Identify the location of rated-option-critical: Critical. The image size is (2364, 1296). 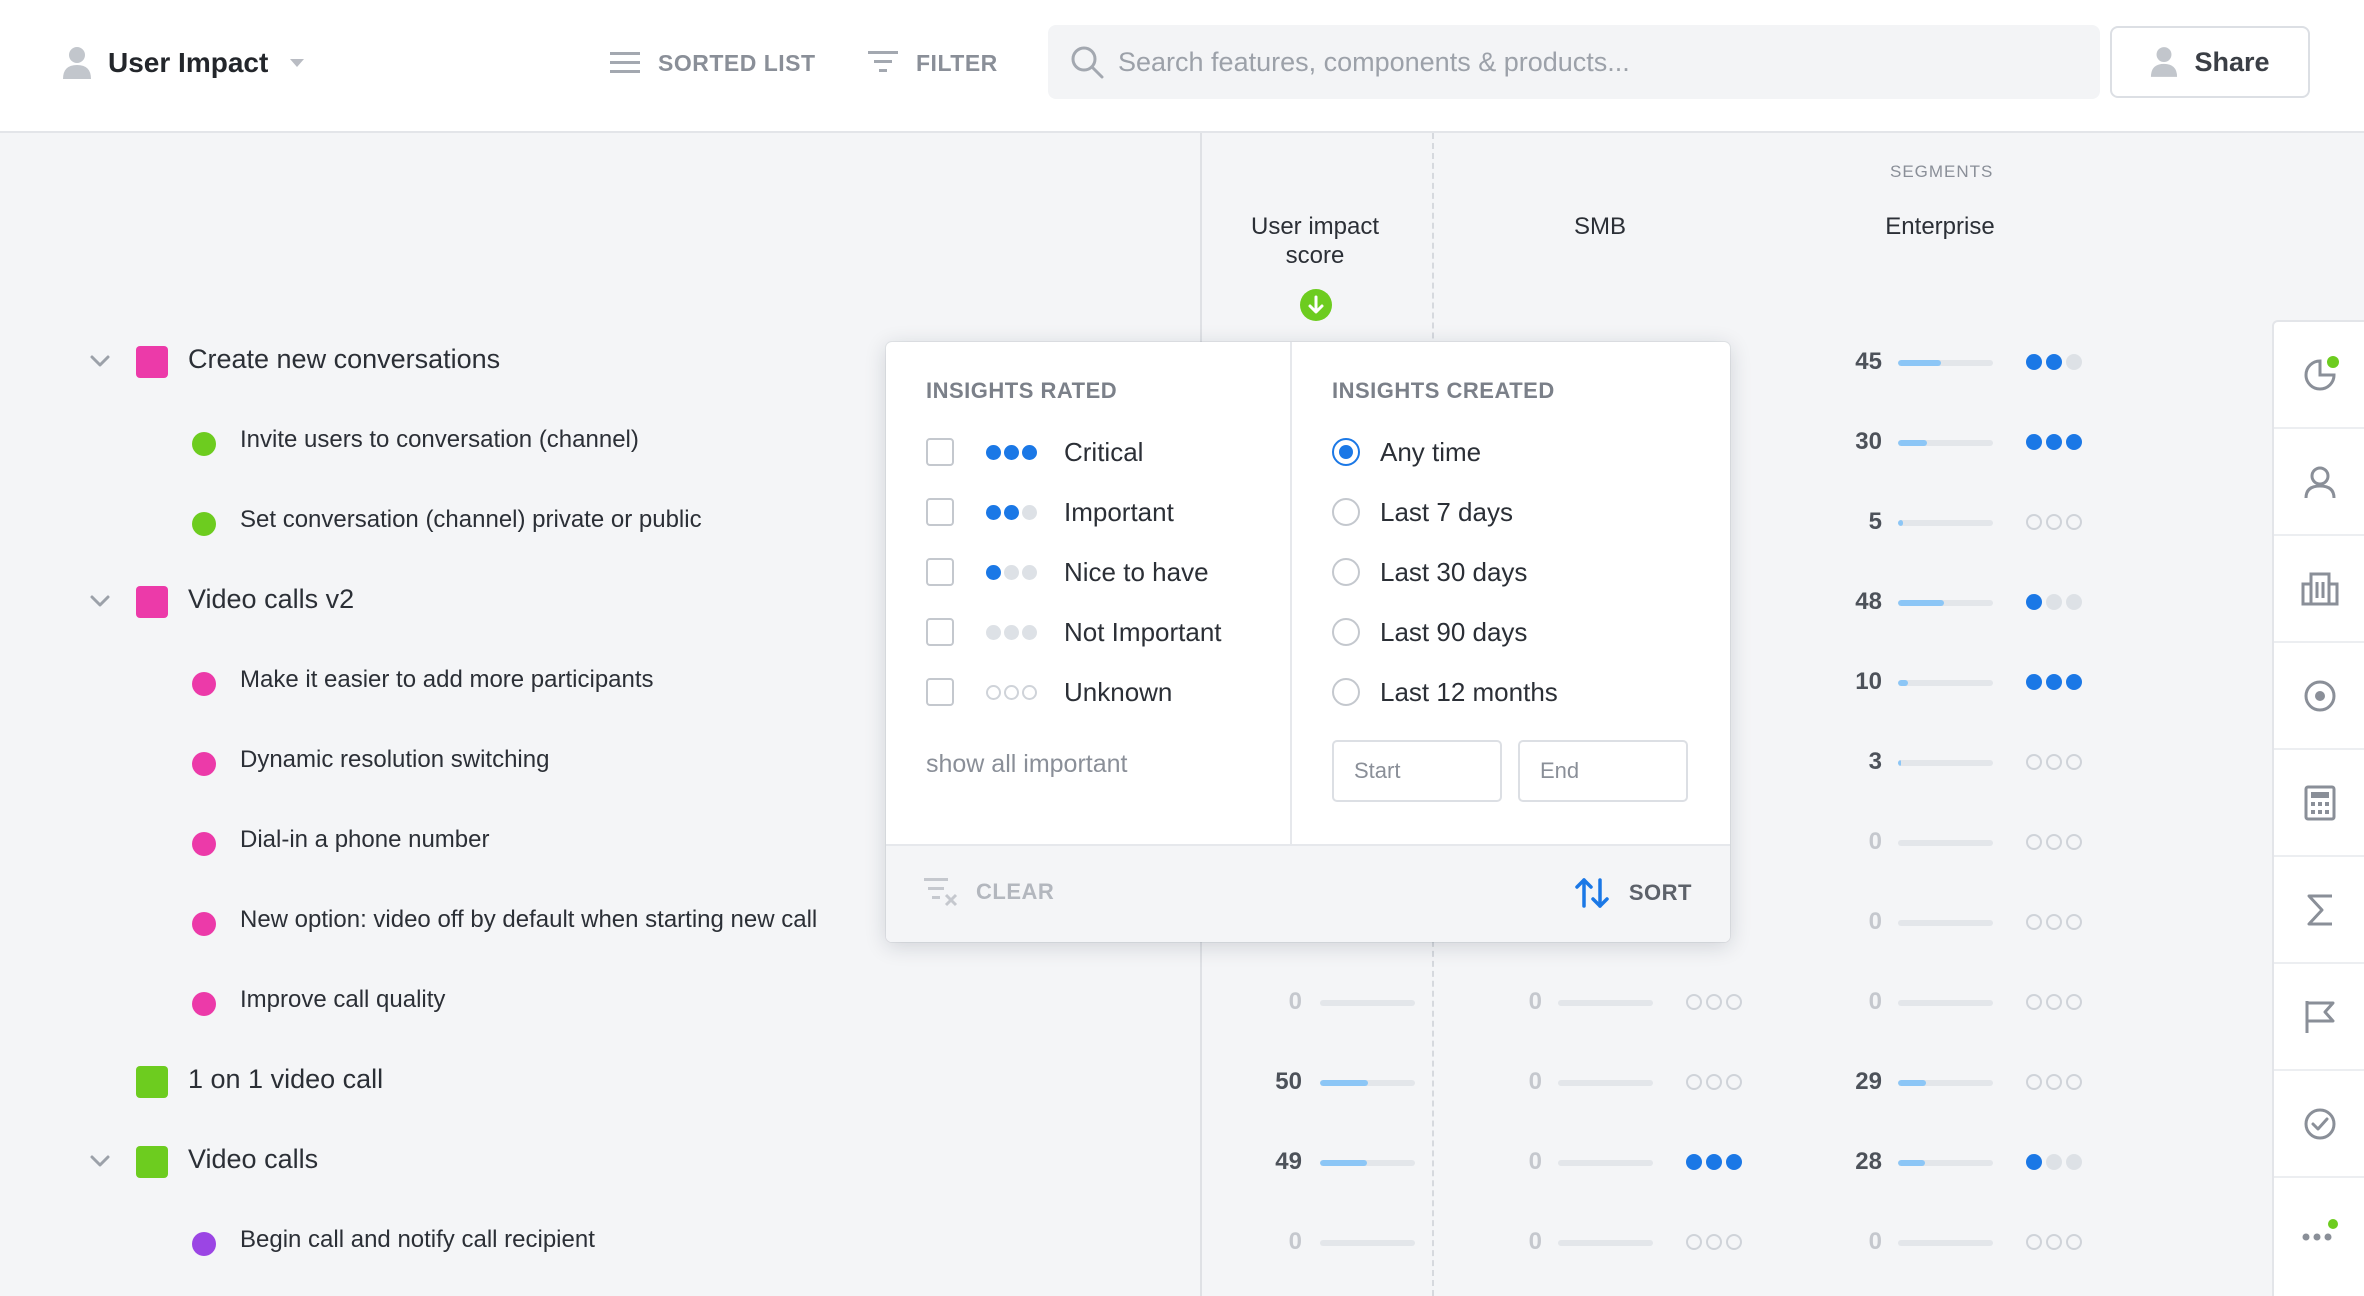
(1034, 452).